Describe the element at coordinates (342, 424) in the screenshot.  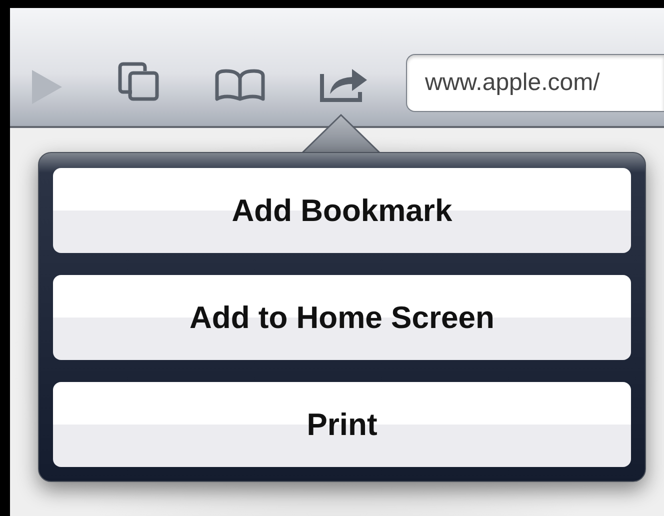
I see `menu-button: Print` at that location.